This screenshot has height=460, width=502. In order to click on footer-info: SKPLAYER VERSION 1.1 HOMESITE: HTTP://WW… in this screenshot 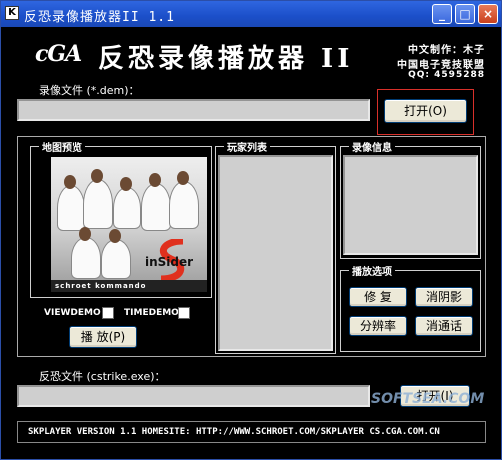, I will do `click(251, 432)`.